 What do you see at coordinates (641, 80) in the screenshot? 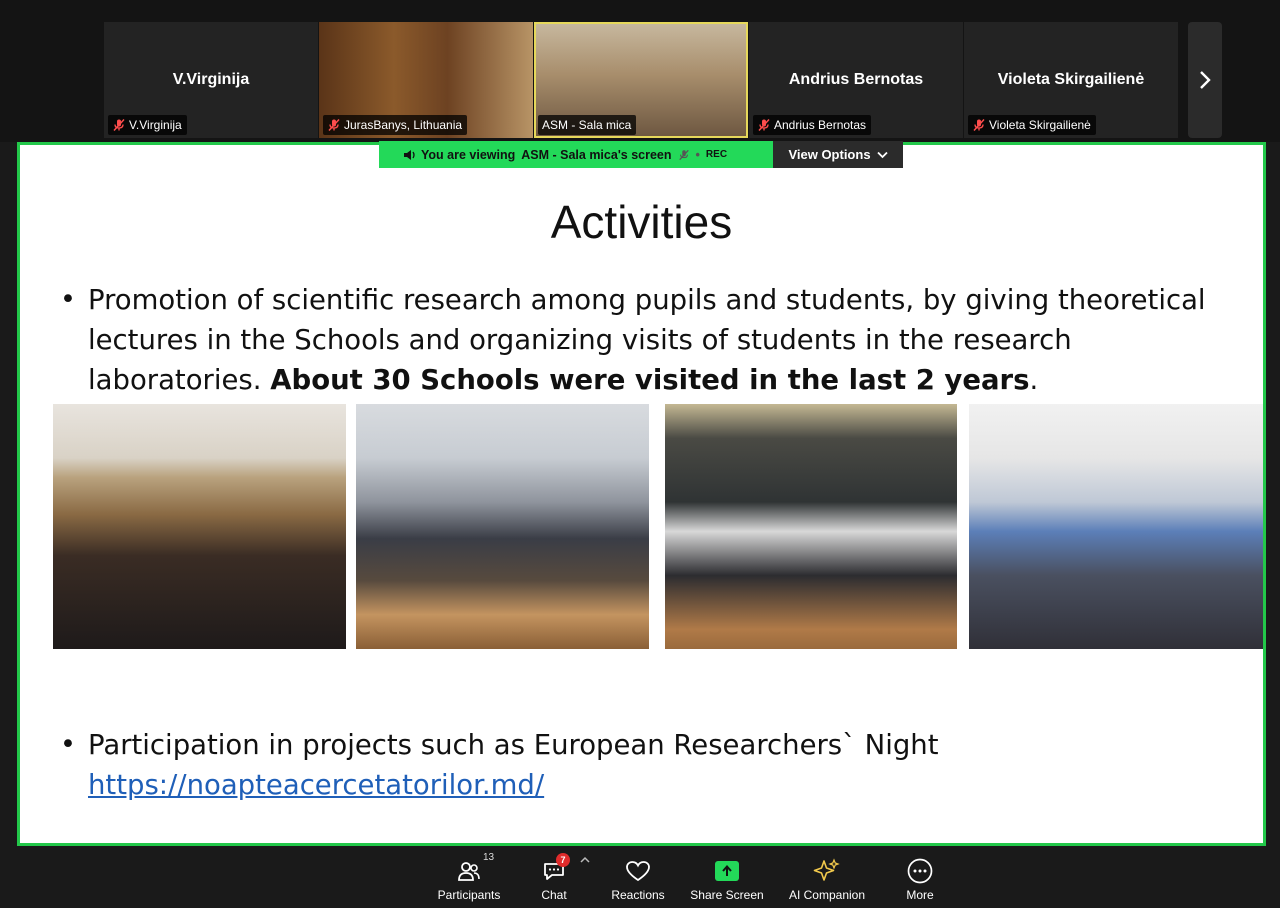
I see `participant-video-tile-active-speaker: ASM - Sala mica` at bounding box center [641, 80].